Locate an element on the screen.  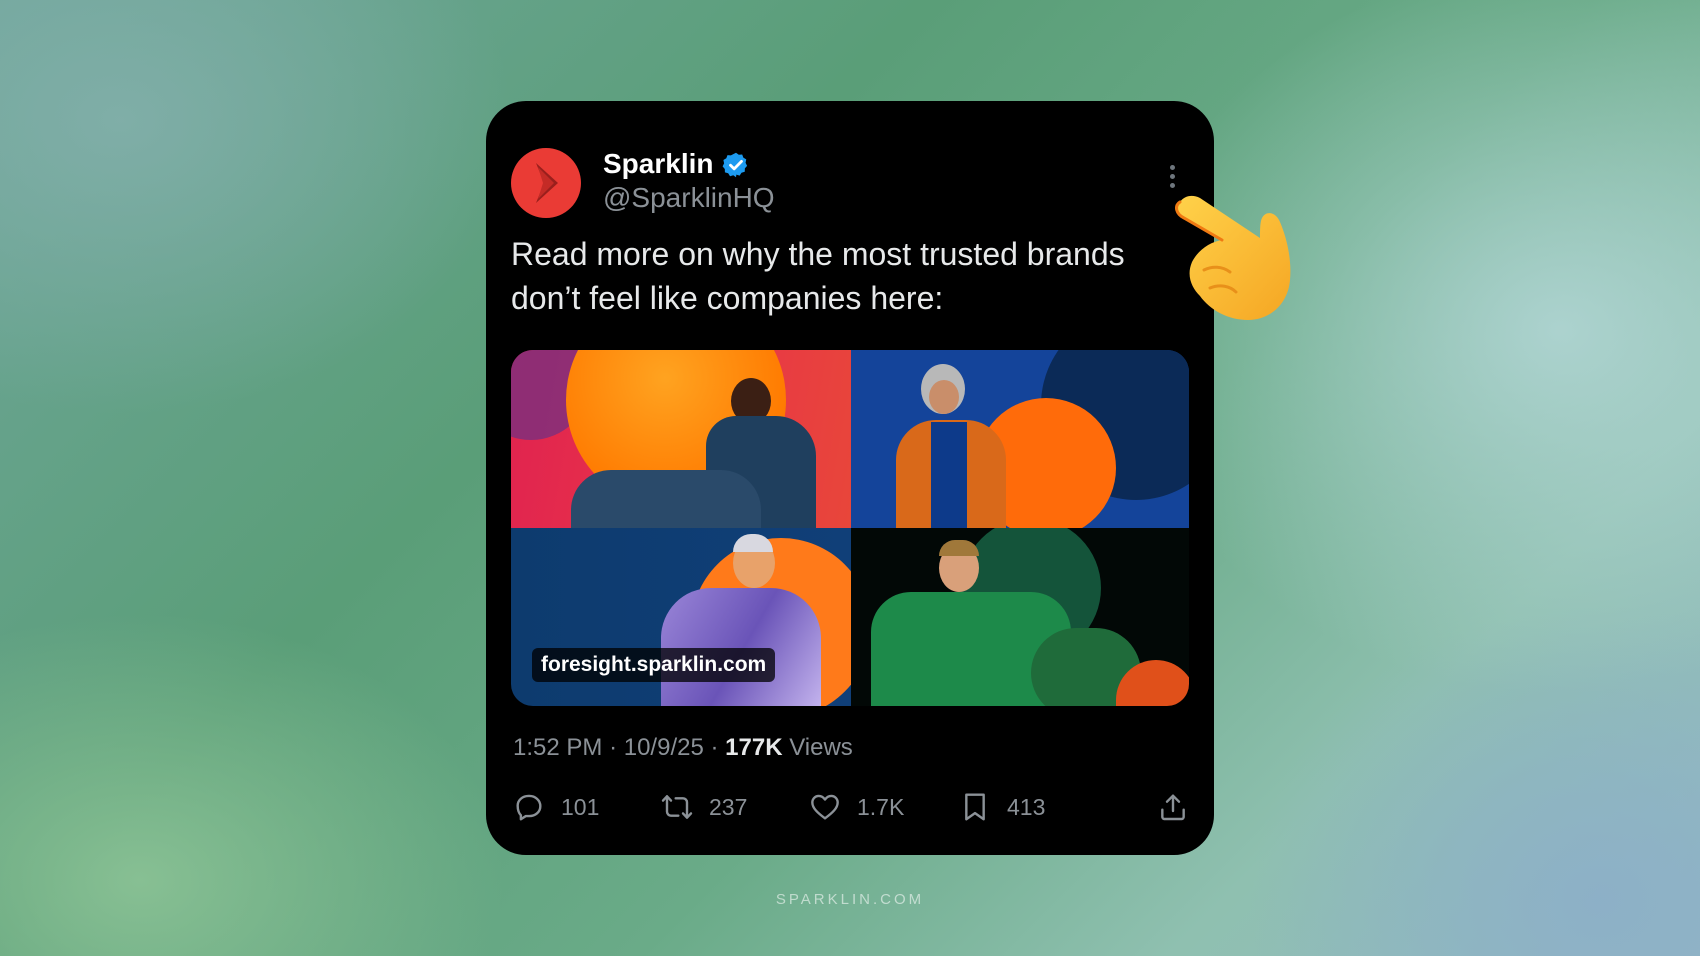
reply-icon is located at coordinates (529, 807).